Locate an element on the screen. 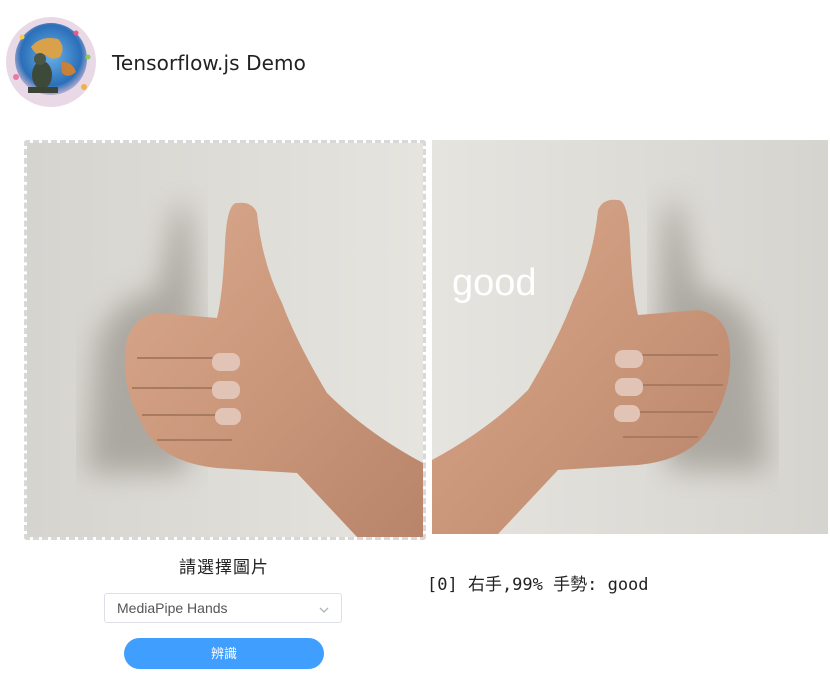 The width and height of the screenshot is (830, 673). model-select: MediaPipe Hands is located at coordinates (223, 608).